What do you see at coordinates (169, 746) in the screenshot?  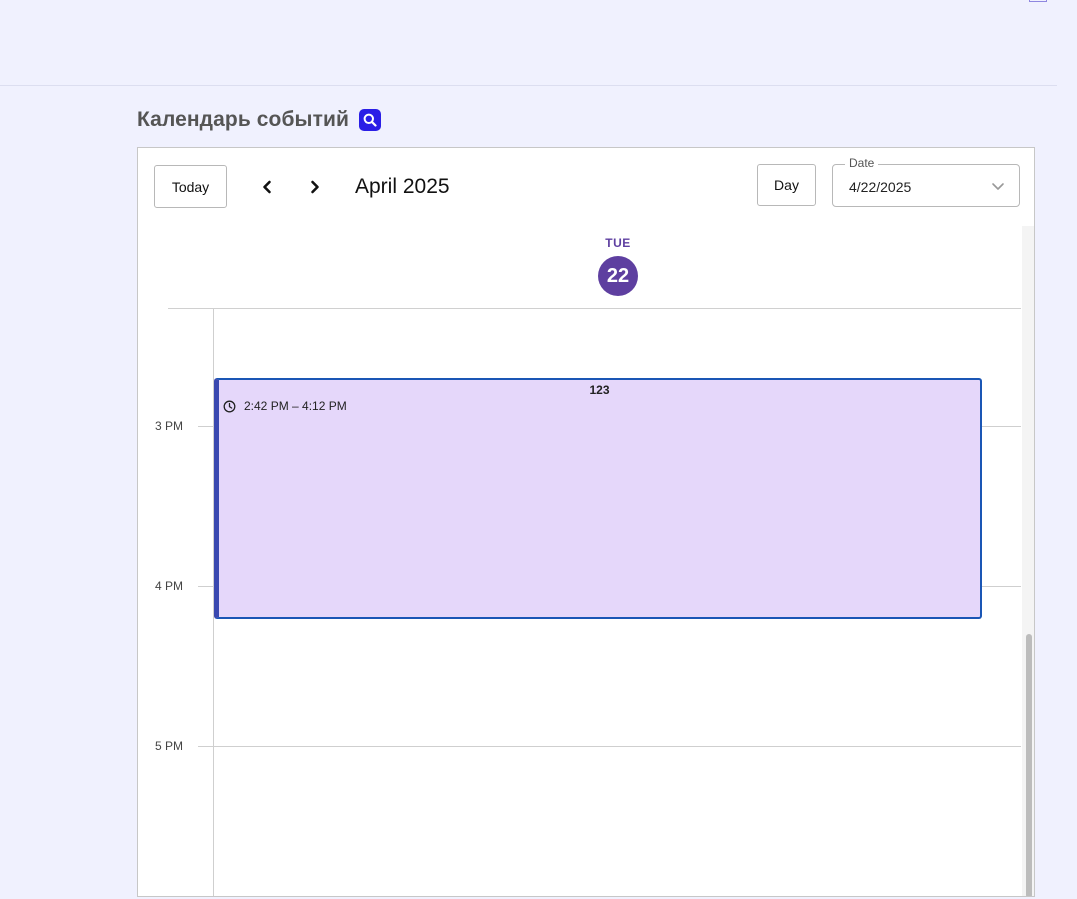 I see `time-label-5pm: 5 PM` at bounding box center [169, 746].